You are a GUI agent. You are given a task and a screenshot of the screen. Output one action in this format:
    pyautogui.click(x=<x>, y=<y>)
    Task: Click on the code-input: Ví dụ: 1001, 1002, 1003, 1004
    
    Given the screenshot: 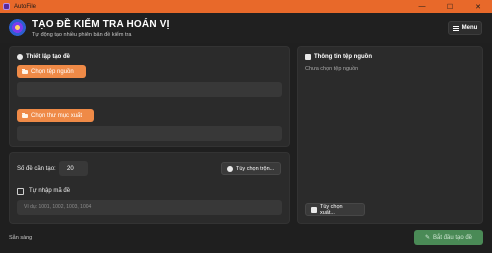 What is the action you would take?
    pyautogui.click(x=149, y=207)
    